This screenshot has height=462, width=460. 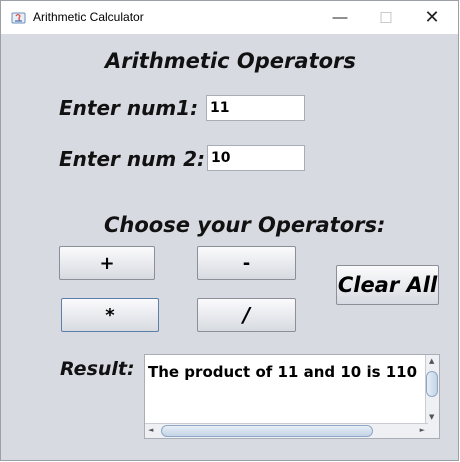 I want to click on scroll-left-icon: ◄, so click(x=150, y=430).